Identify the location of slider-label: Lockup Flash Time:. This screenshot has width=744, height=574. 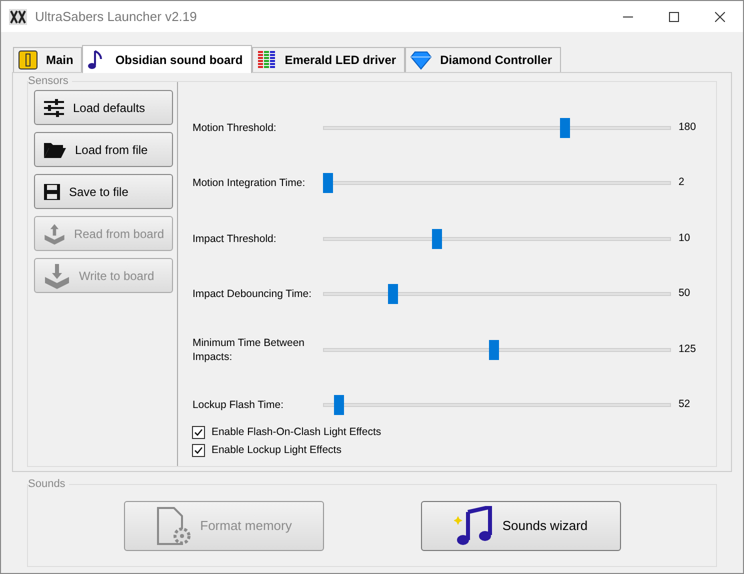
(238, 405).